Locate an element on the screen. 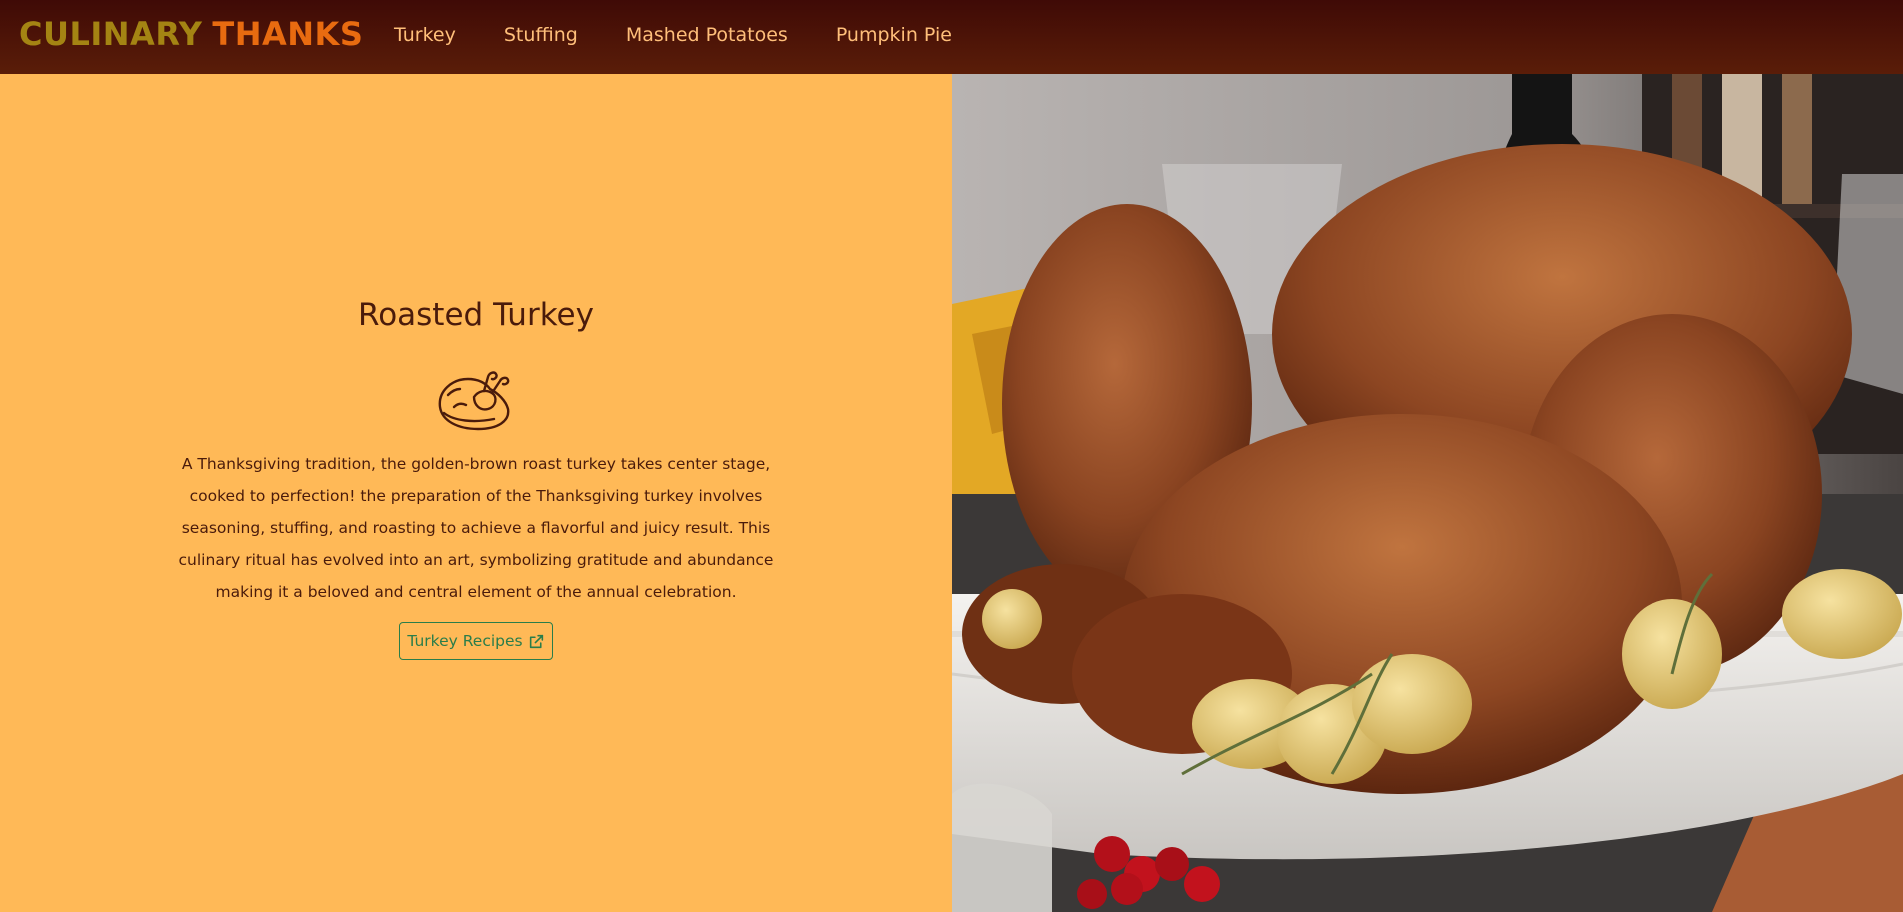 The image size is (1903, 912). nav-link-mashed-potatoes: Mashed Potatoes is located at coordinates (707, 35).